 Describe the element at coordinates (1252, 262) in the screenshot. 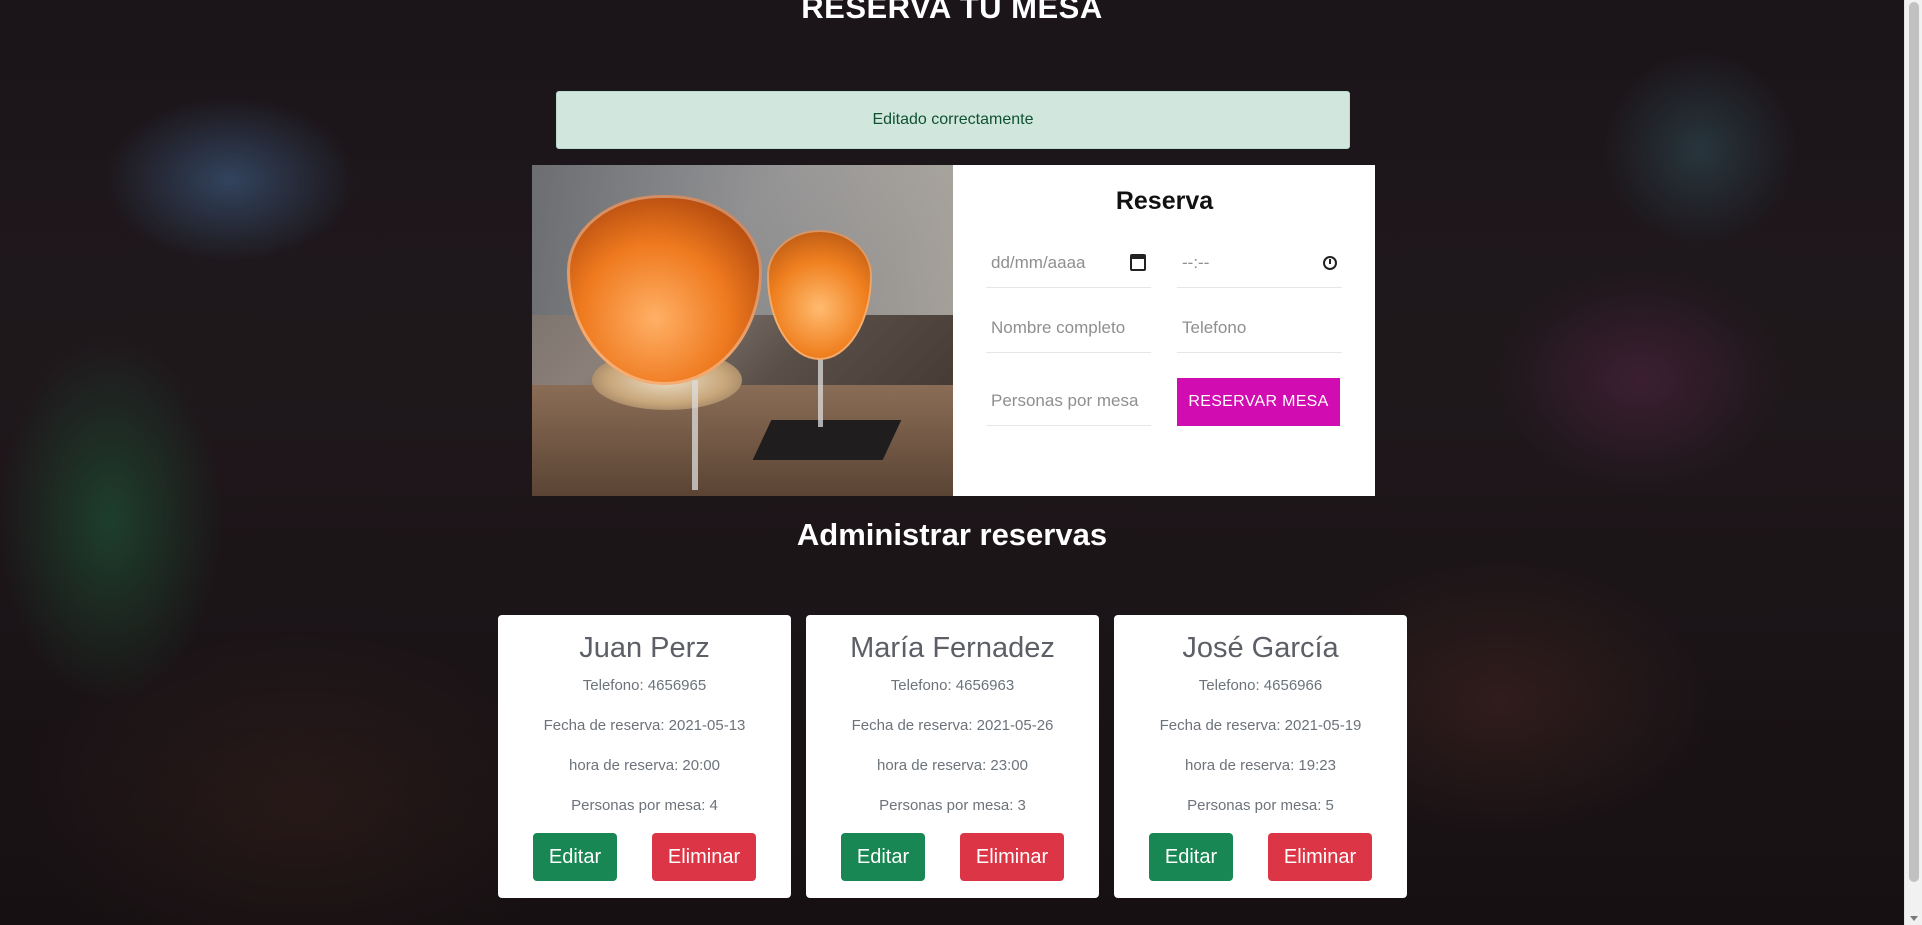

I see `time-input` at that location.